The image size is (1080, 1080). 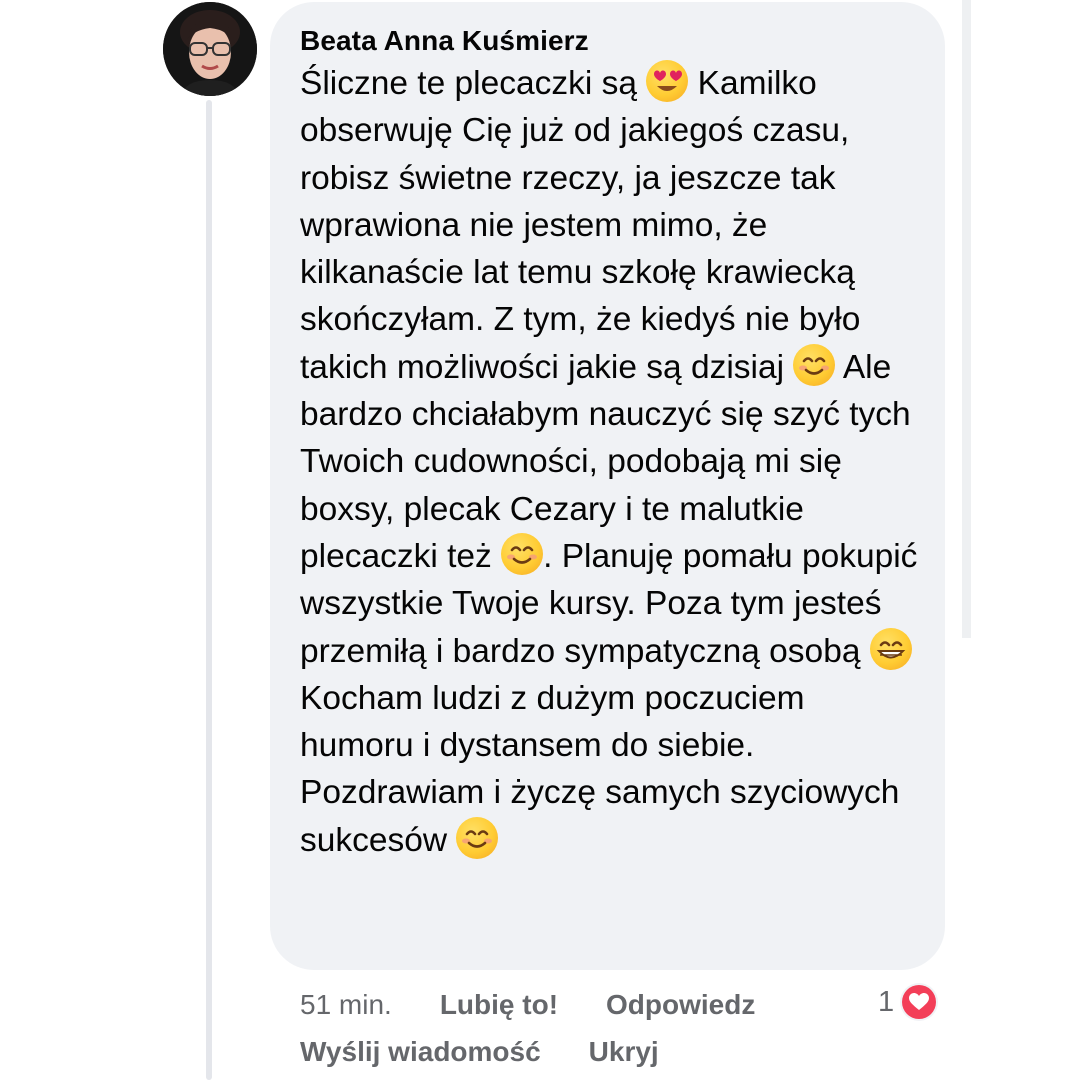 I want to click on heart-icon, so click(x=919, y=1002).